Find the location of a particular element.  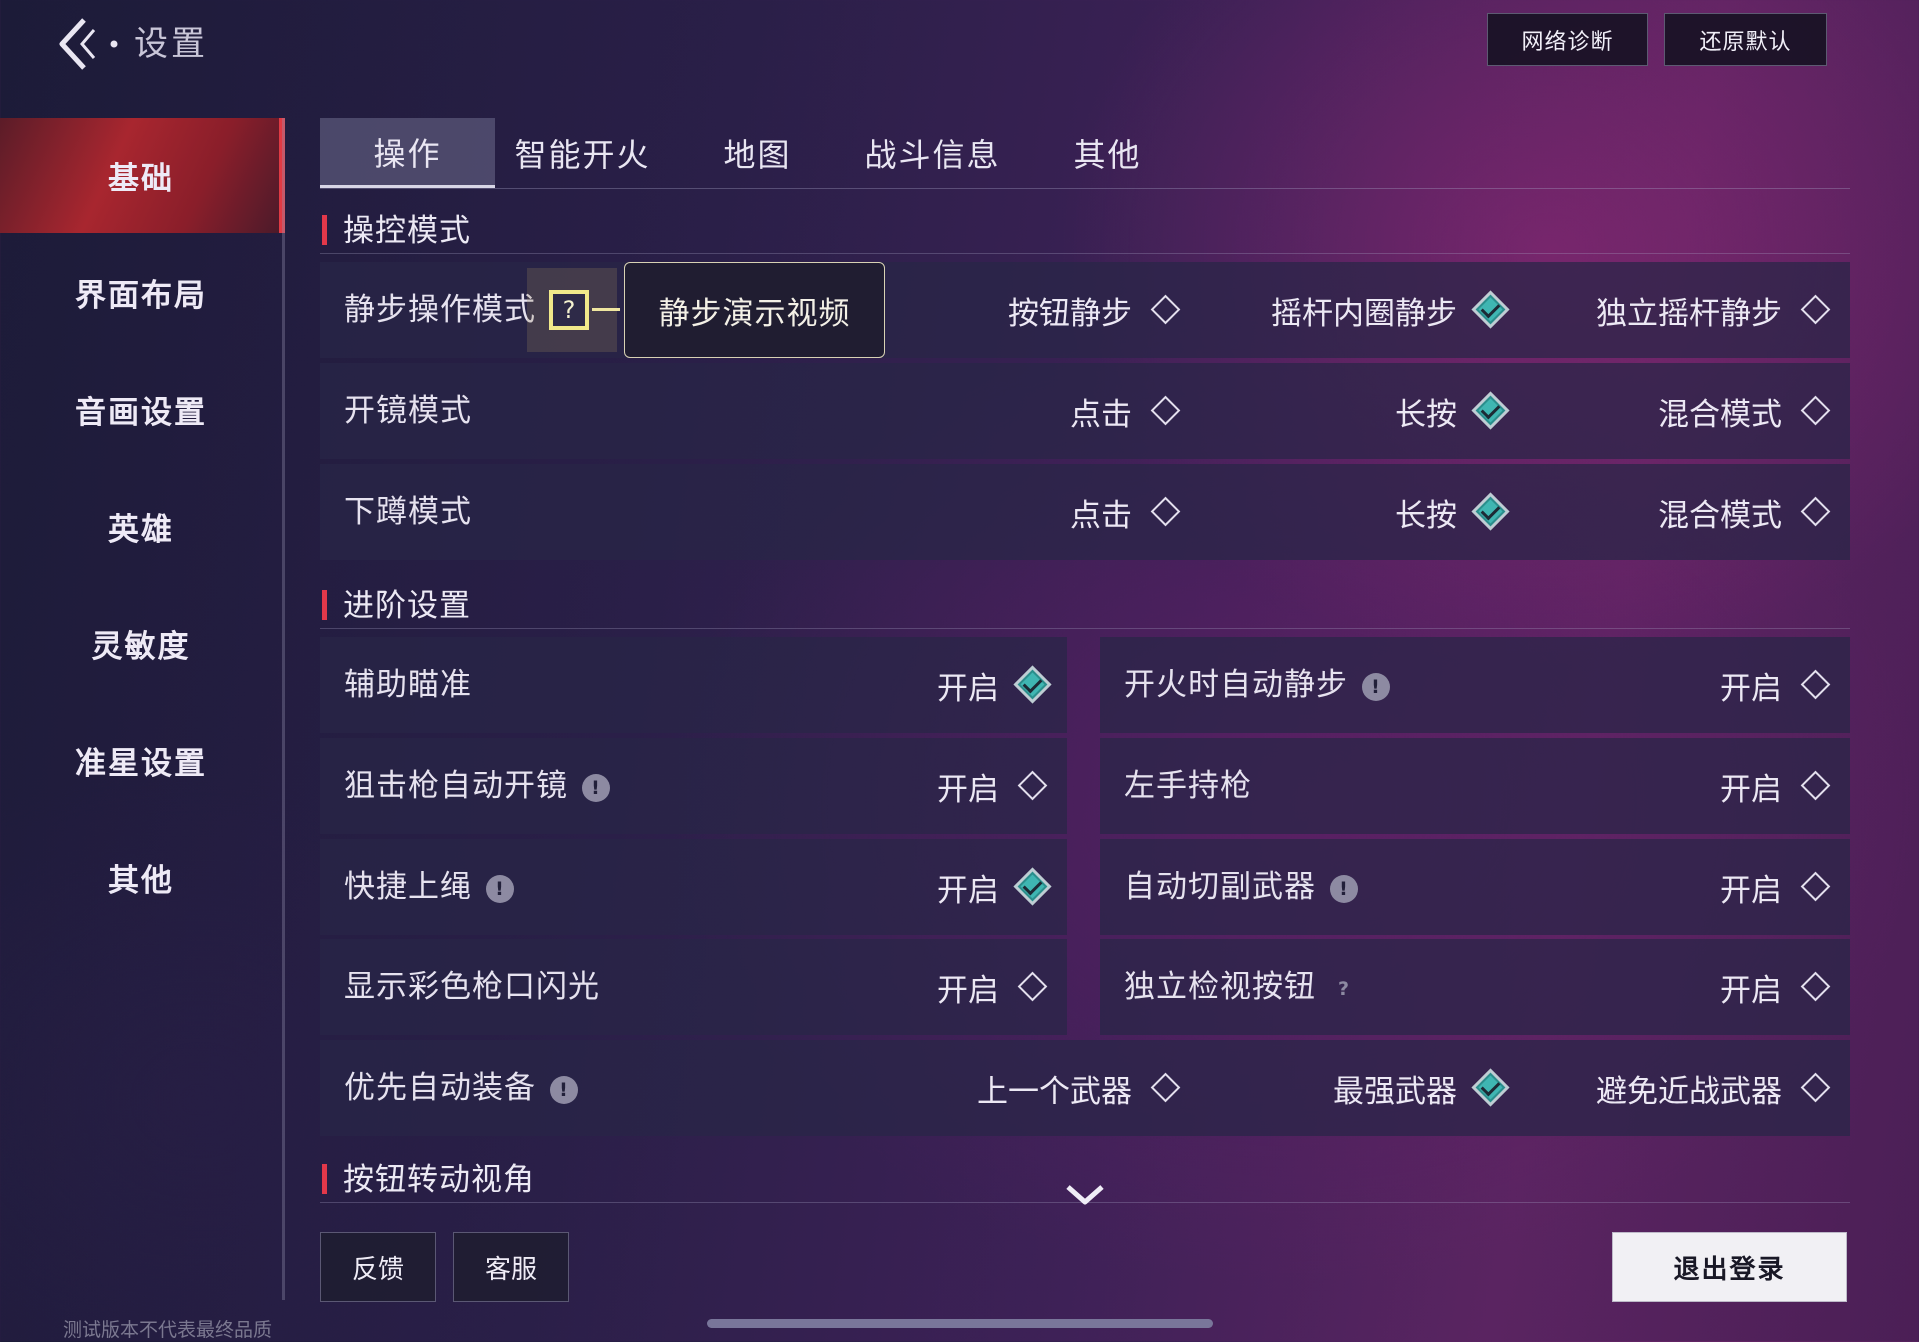

option-label: 摇杆内圈静步 is located at coordinates (1364, 313).